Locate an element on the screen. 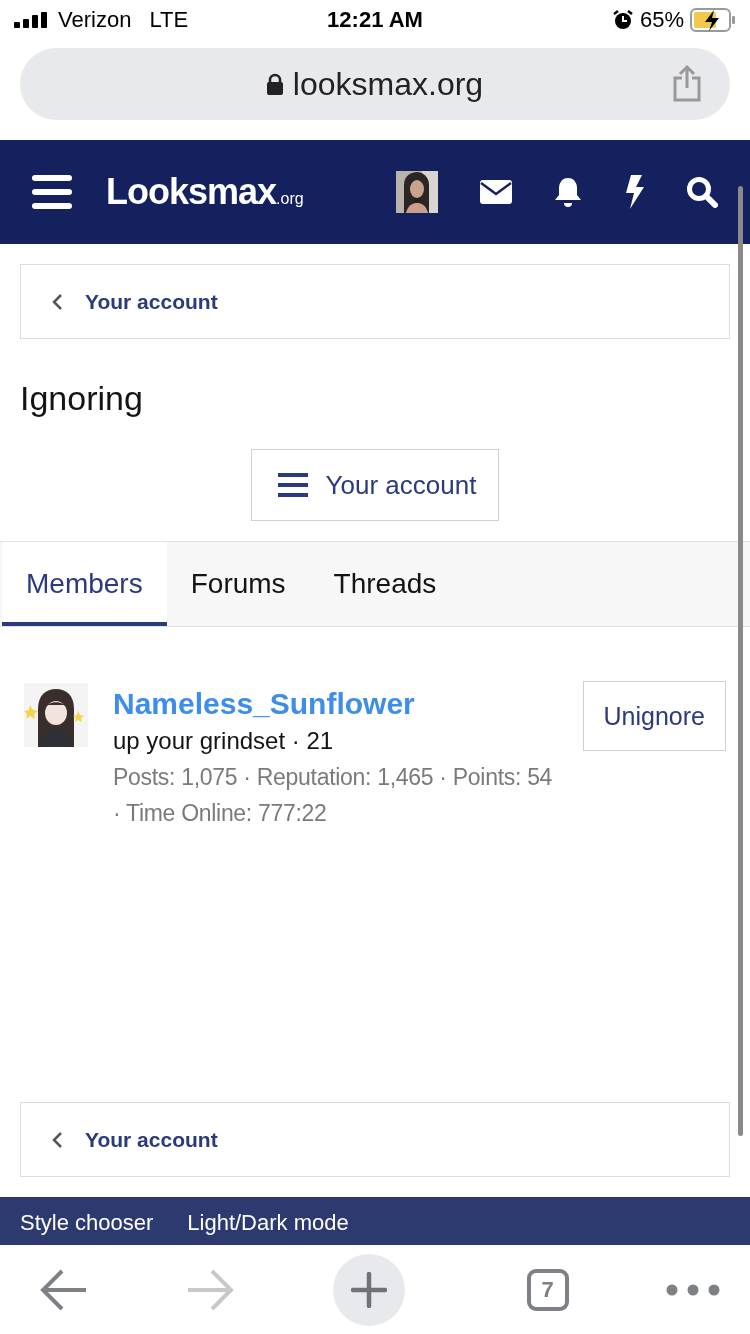 The height and width of the screenshot is (1334, 750). member-title: up your grindset · 21 is located at coordinates (224, 741).